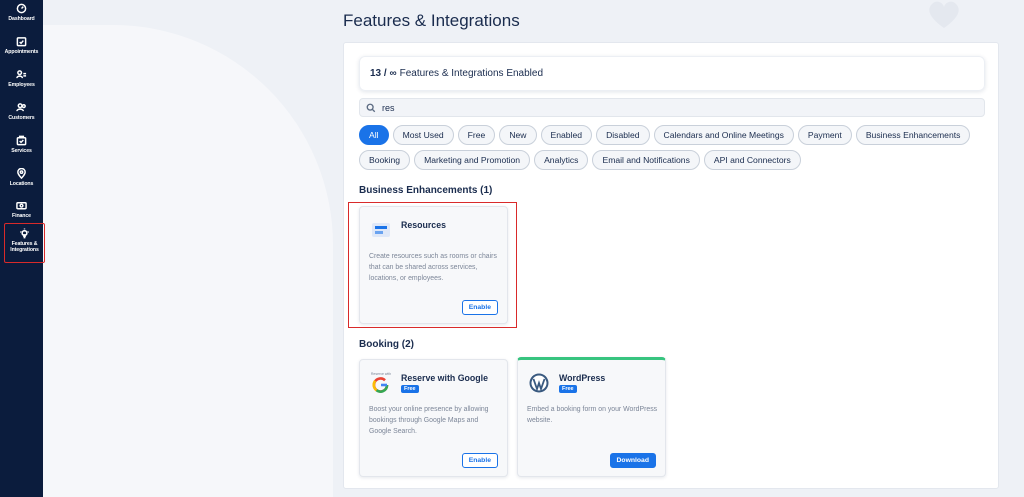 The height and width of the screenshot is (497, 1024). I want to click on services-icon, so click(21, 140).